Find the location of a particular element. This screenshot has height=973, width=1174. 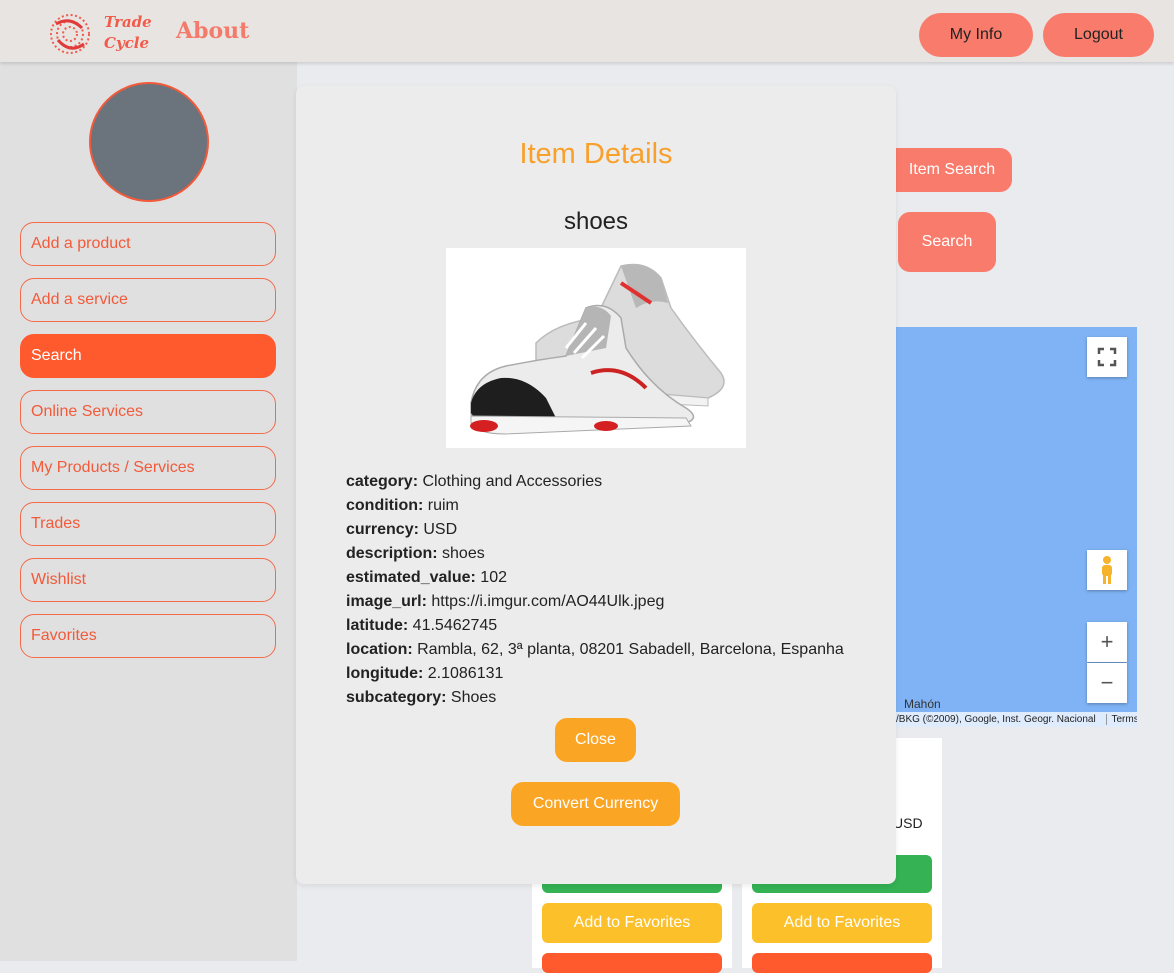

sidebar-item-my-products-services: My Products / Services is located at coordinates (148, 468).